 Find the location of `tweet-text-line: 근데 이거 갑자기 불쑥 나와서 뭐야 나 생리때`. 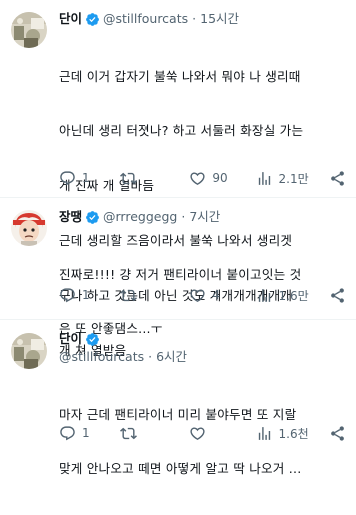

tweet-text-line: 근데 이거 갑자기 불쑥 나와서 뭐야 나 생리때 is located at coordinates (180, 76).